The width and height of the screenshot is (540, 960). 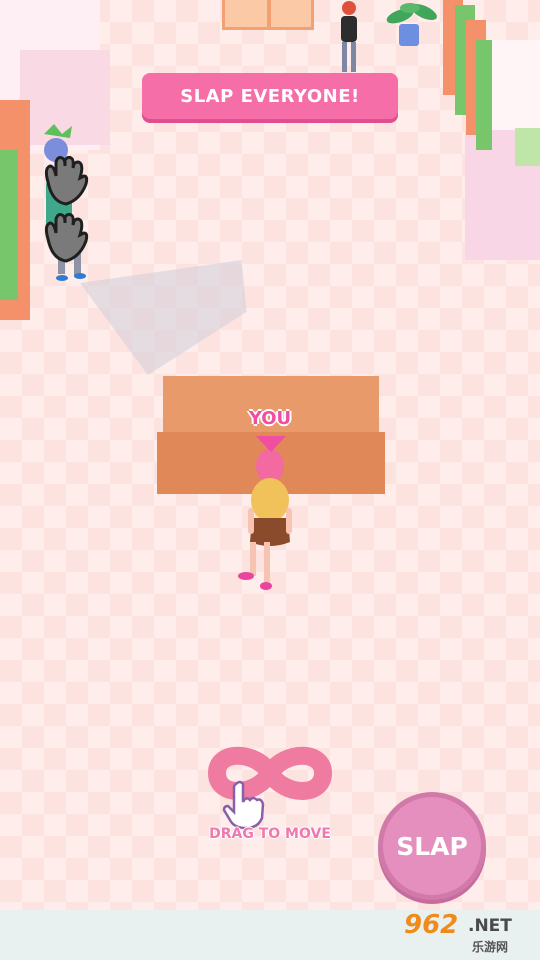 I want to click on watermark: 962 .NET 乐游网, so click(x=468, y=933).